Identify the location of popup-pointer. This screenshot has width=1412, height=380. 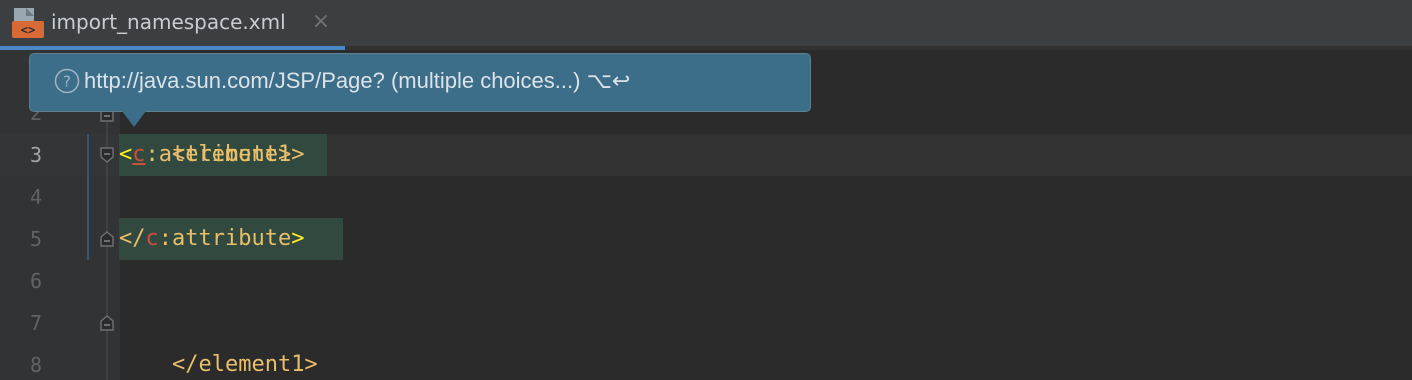
(134, 119).